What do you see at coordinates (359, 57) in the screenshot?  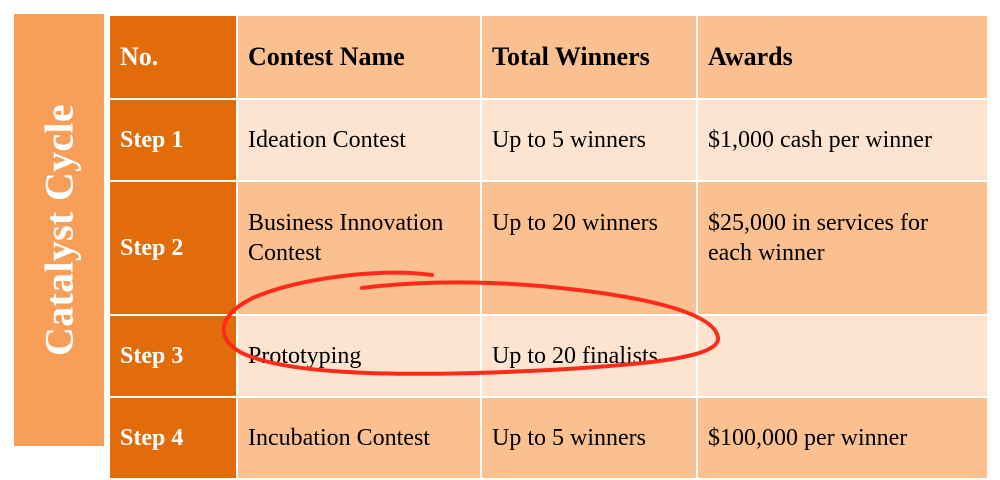 I see `column-header-contest-name: Contest Name` at bounding box center [359, 57].